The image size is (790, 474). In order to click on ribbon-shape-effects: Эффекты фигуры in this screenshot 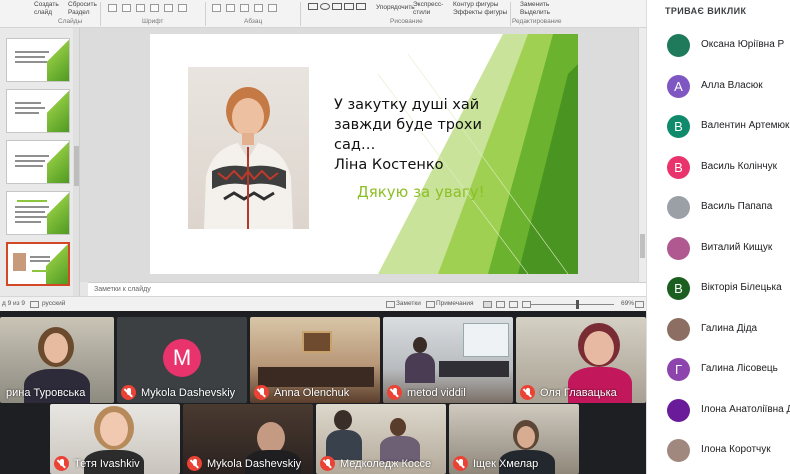, I will do `click(480, 12)`.